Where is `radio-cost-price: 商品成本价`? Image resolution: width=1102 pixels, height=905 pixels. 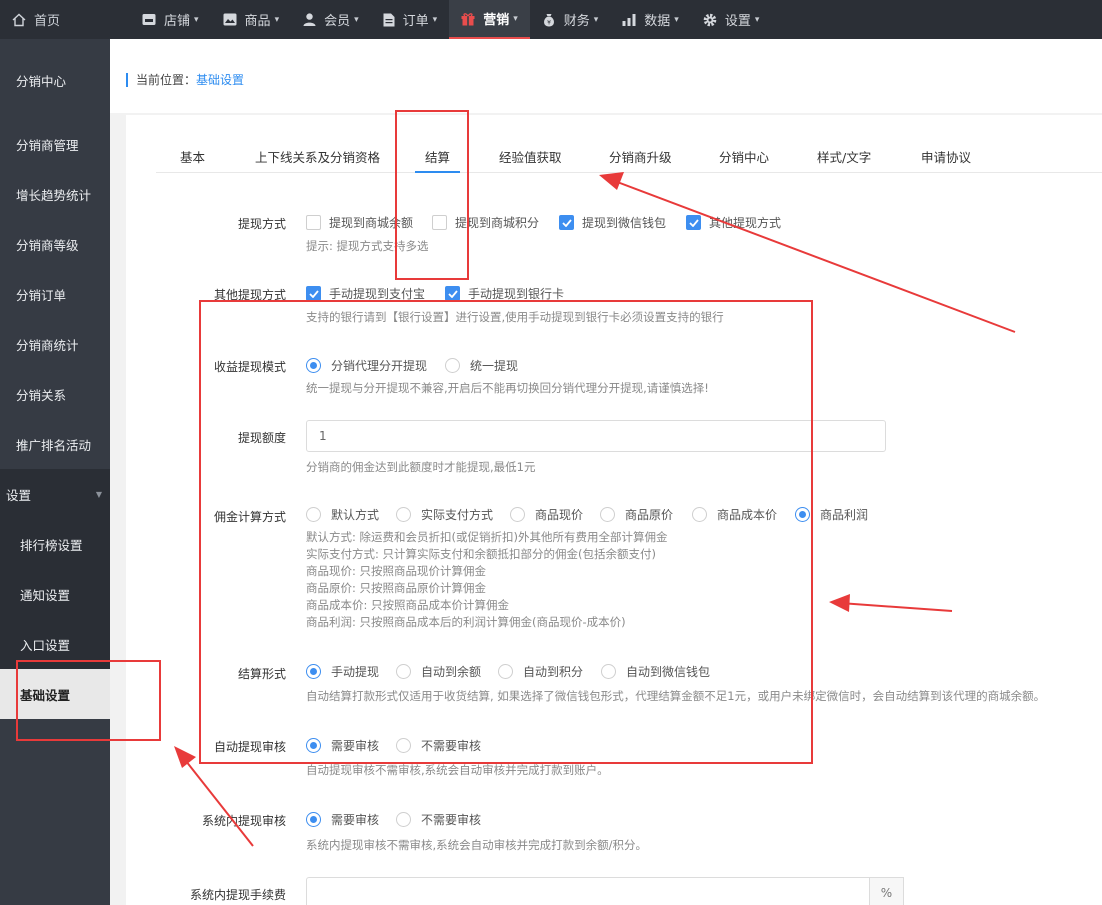
radio-cost-price: 商品成本价 is located at coordinates (734, 514).